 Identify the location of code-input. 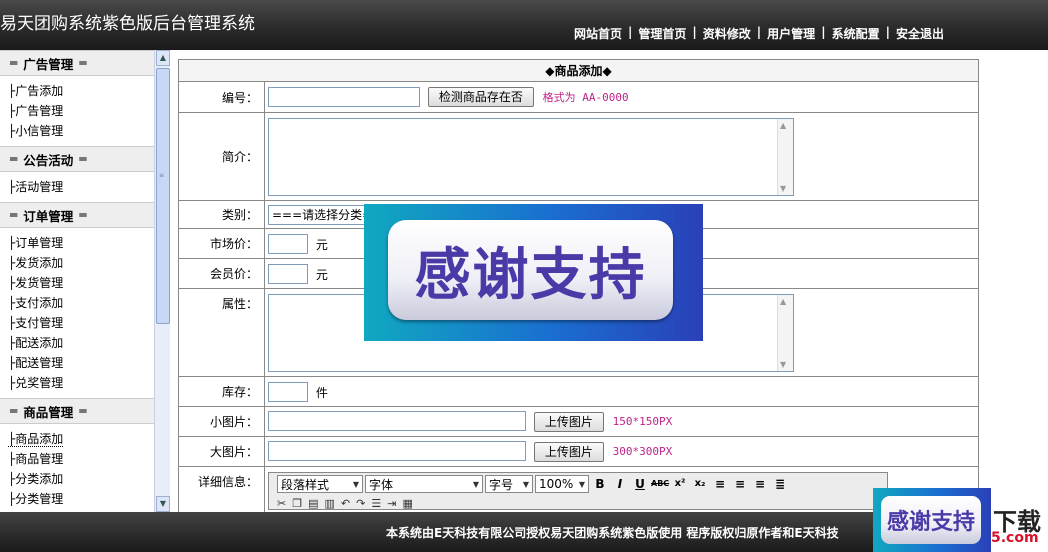
(344, 96).